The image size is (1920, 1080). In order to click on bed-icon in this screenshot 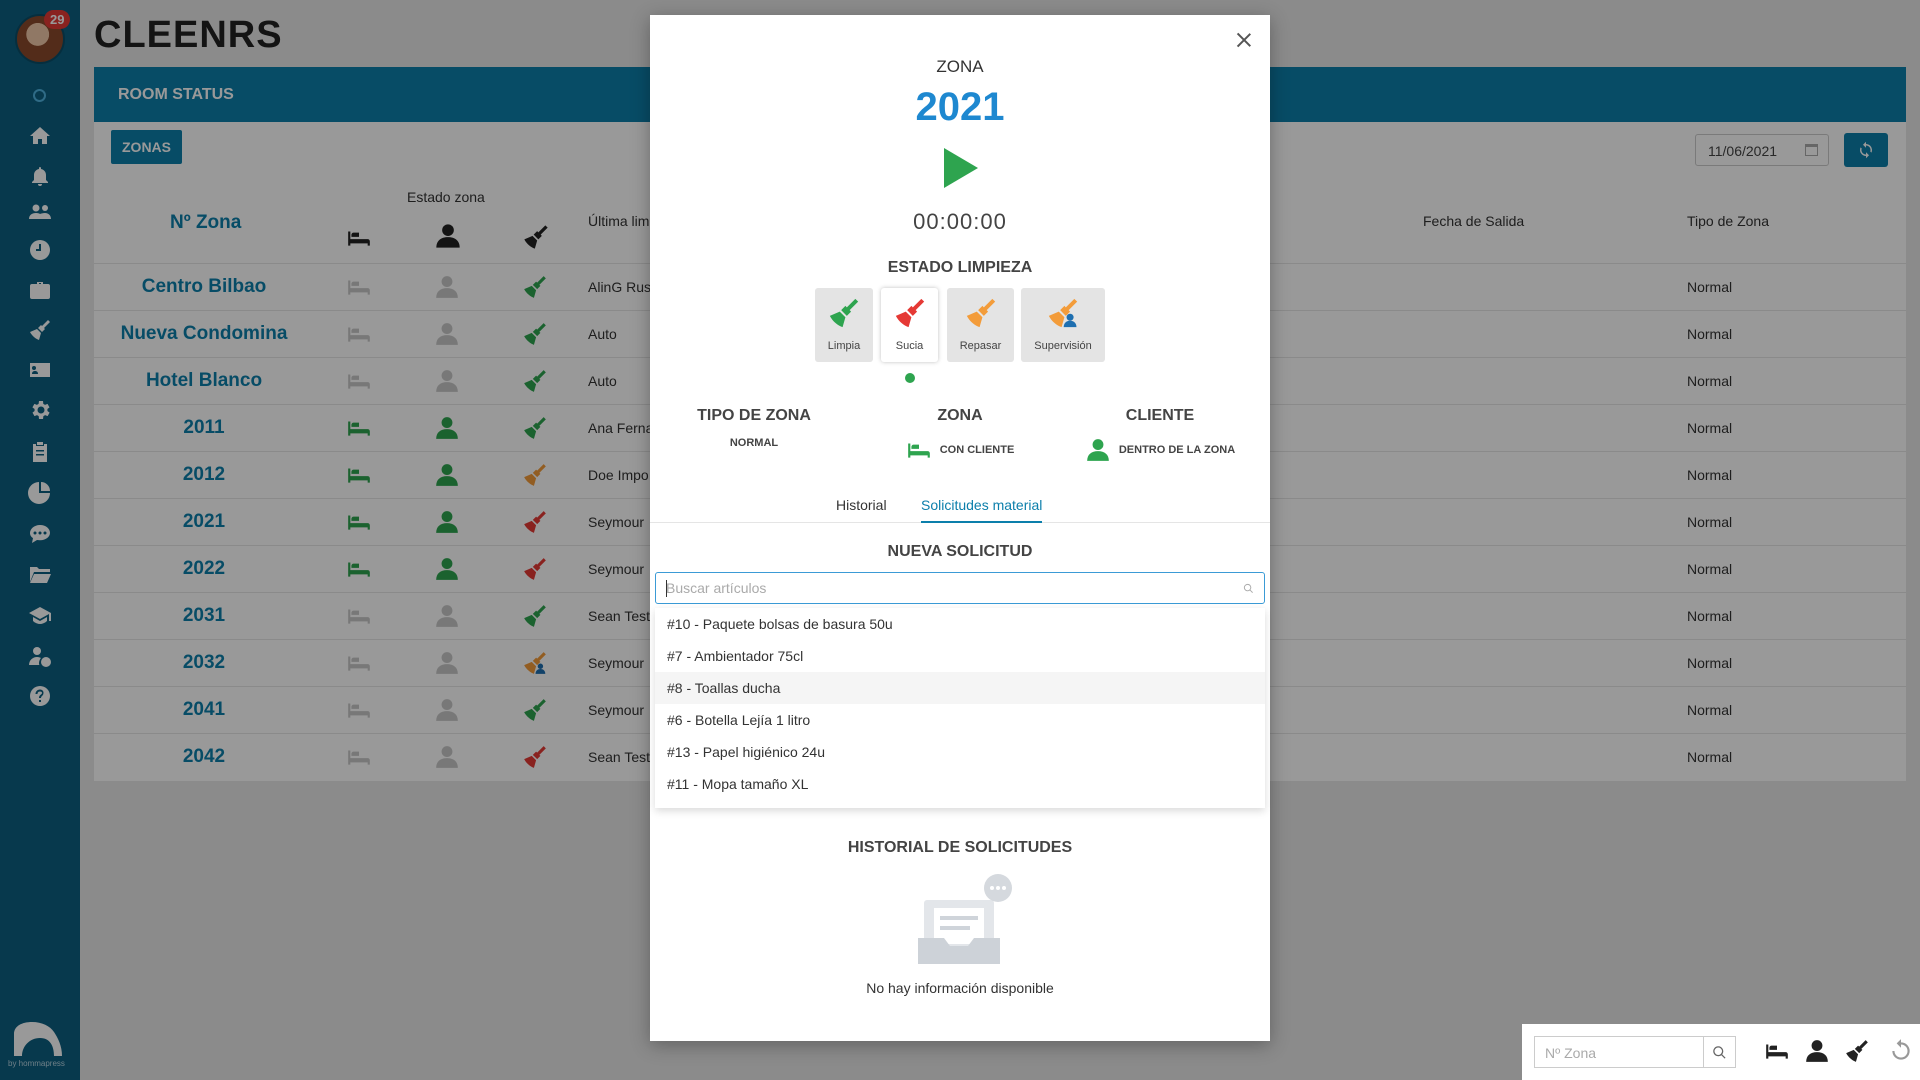, I will do `click(918, 450)`.